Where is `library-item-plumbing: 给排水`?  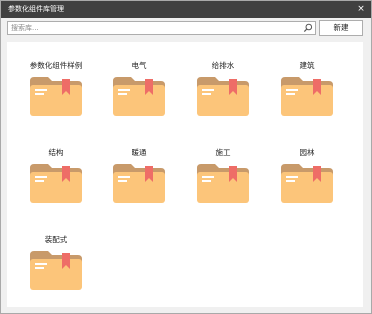
library-item-plumbing: 给排水 is located at coordinates (223, 91).